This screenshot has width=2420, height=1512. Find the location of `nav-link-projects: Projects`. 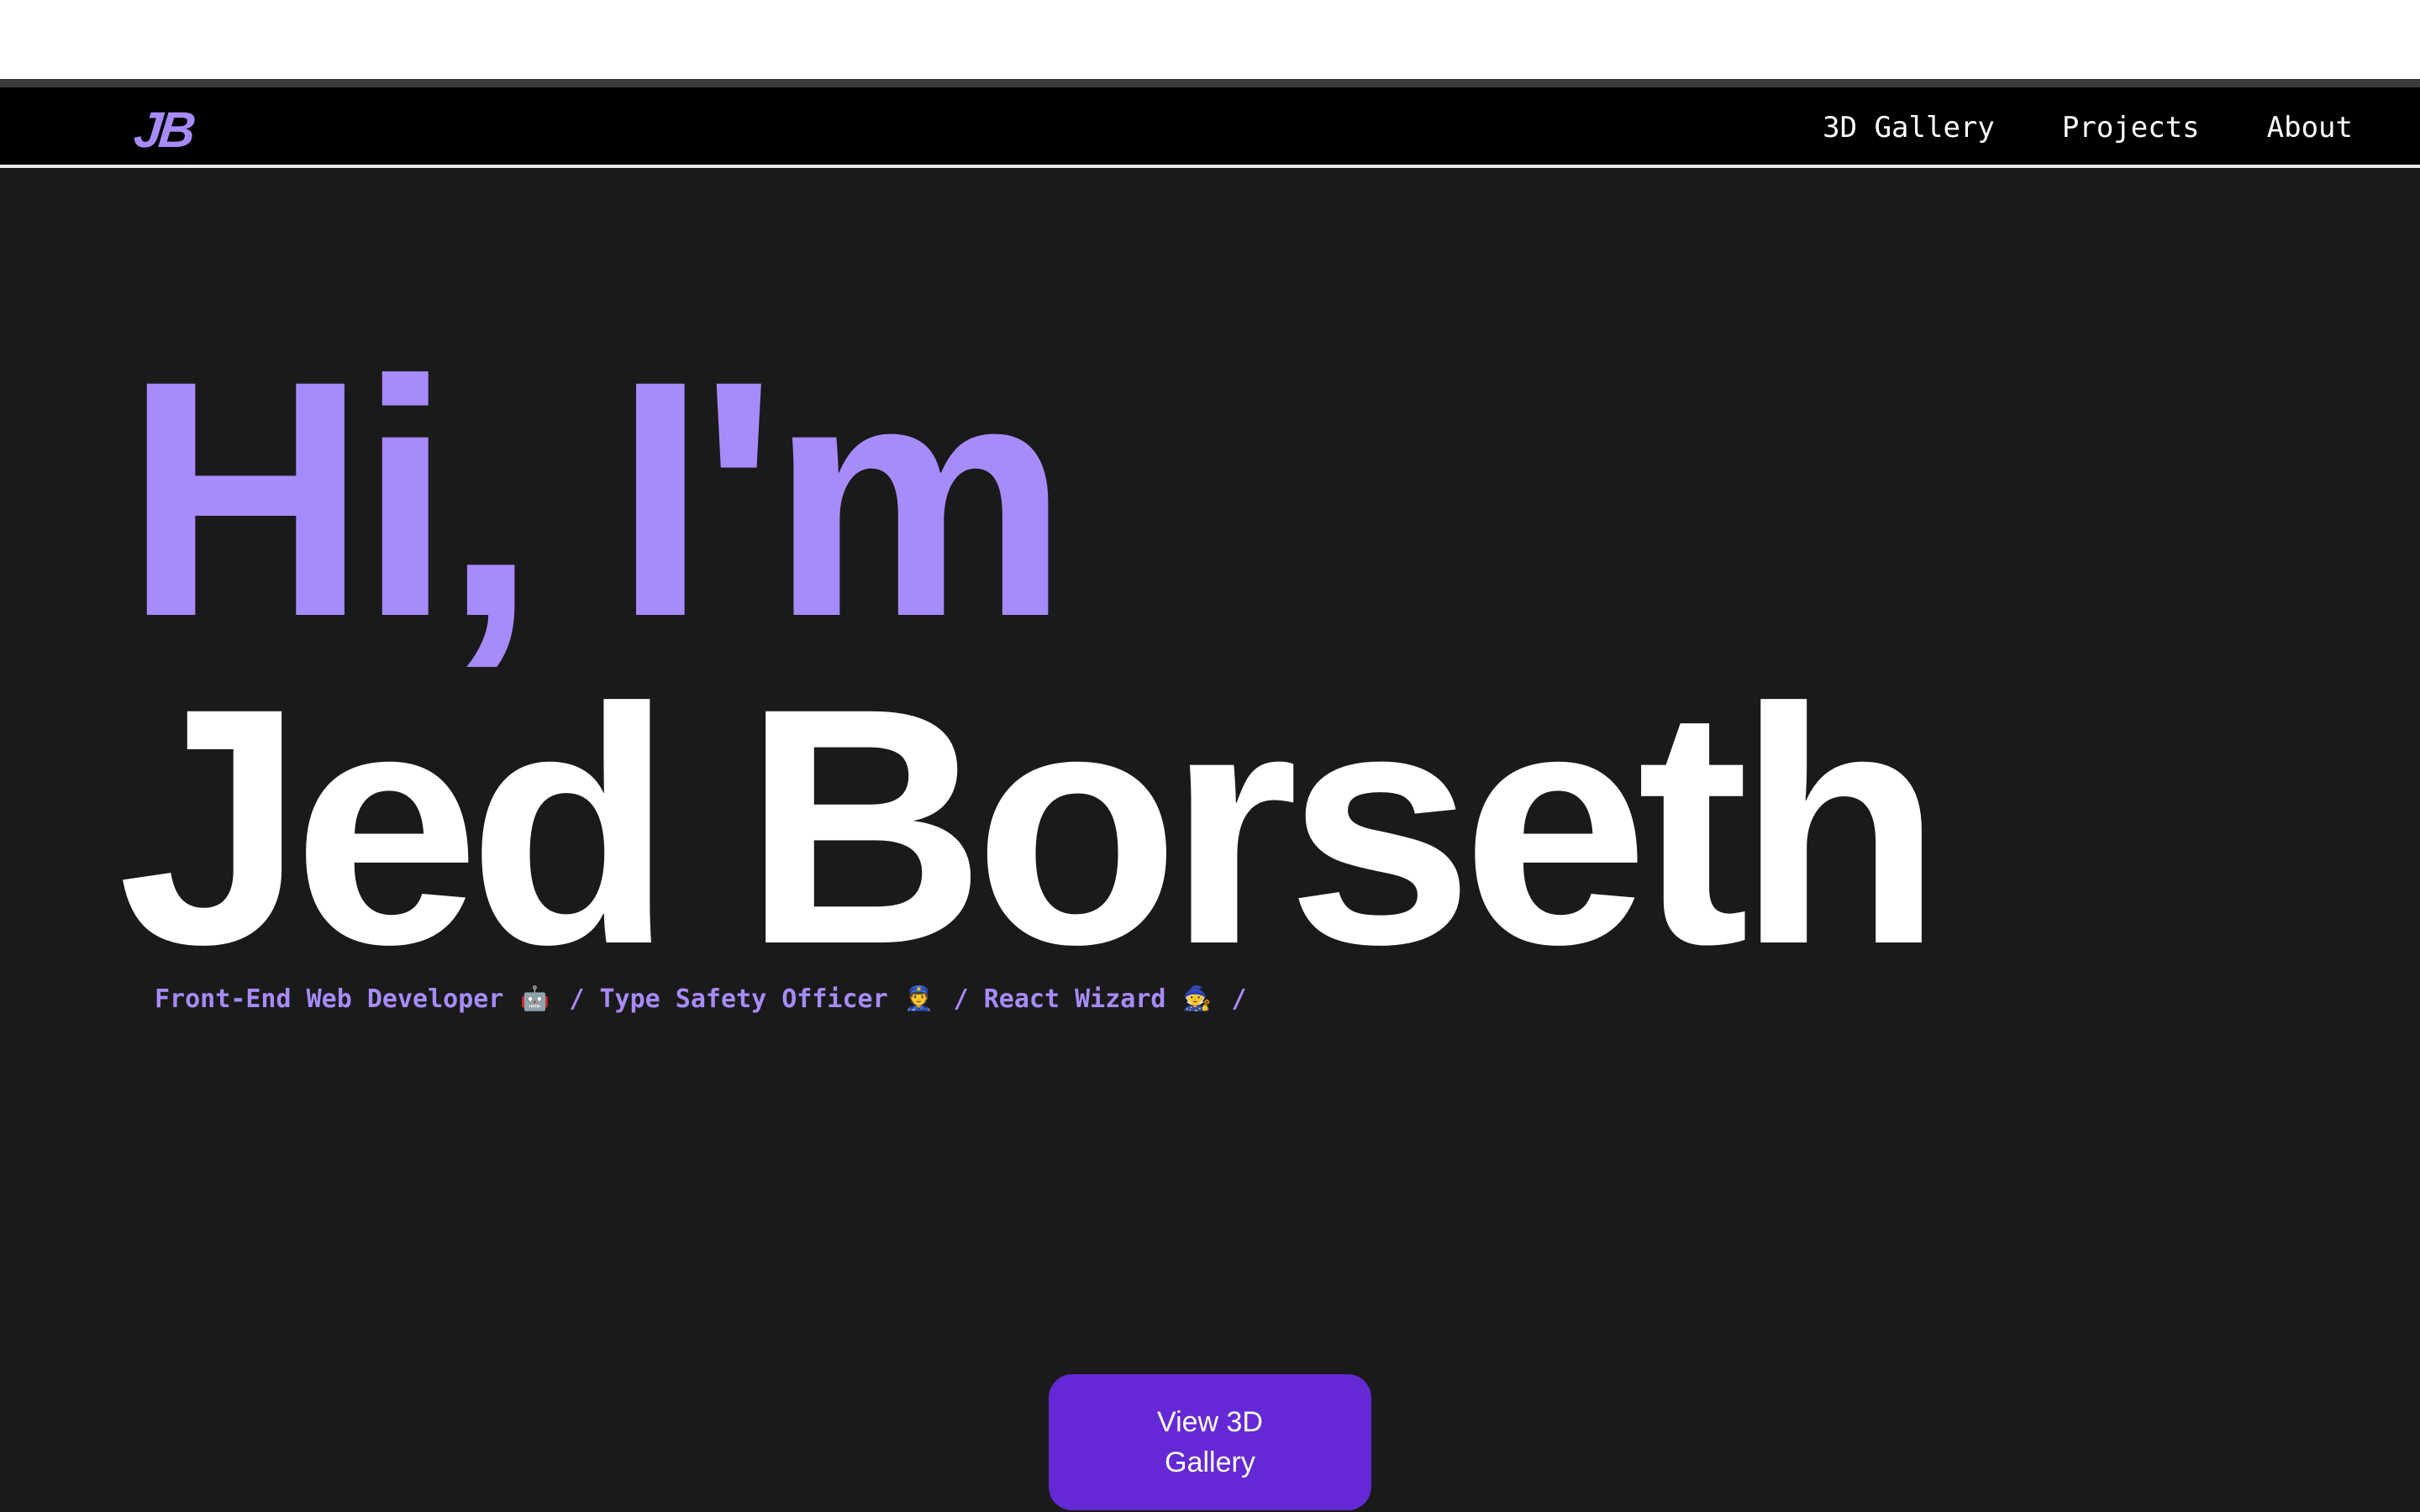

nav-link-projects: Projects is located at coordinates (2131, 127).